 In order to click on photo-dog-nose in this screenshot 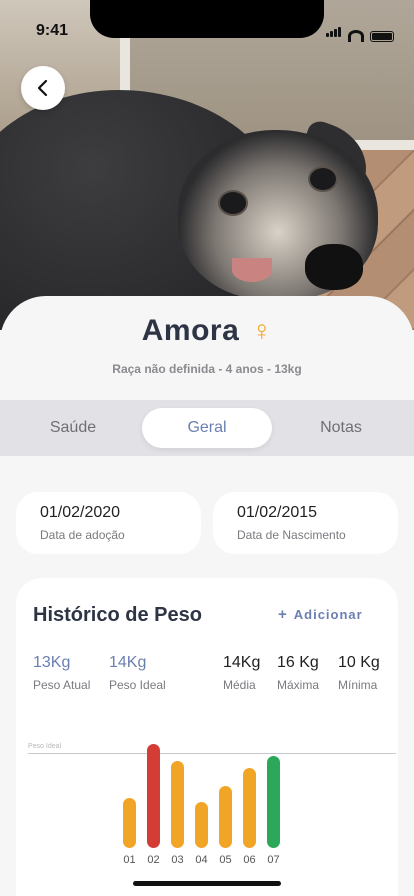, I will do `click(334, 267)`.